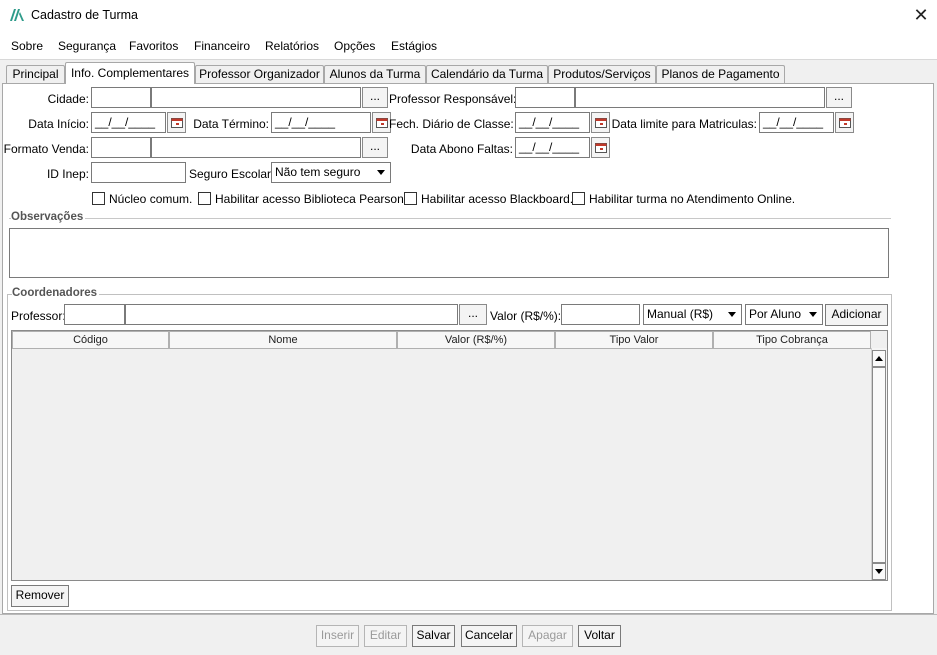 The height and width of the screenshot is (655, 937). I want to click on prof-responsavel-label: Professor Responsável:, so click(453, 99).